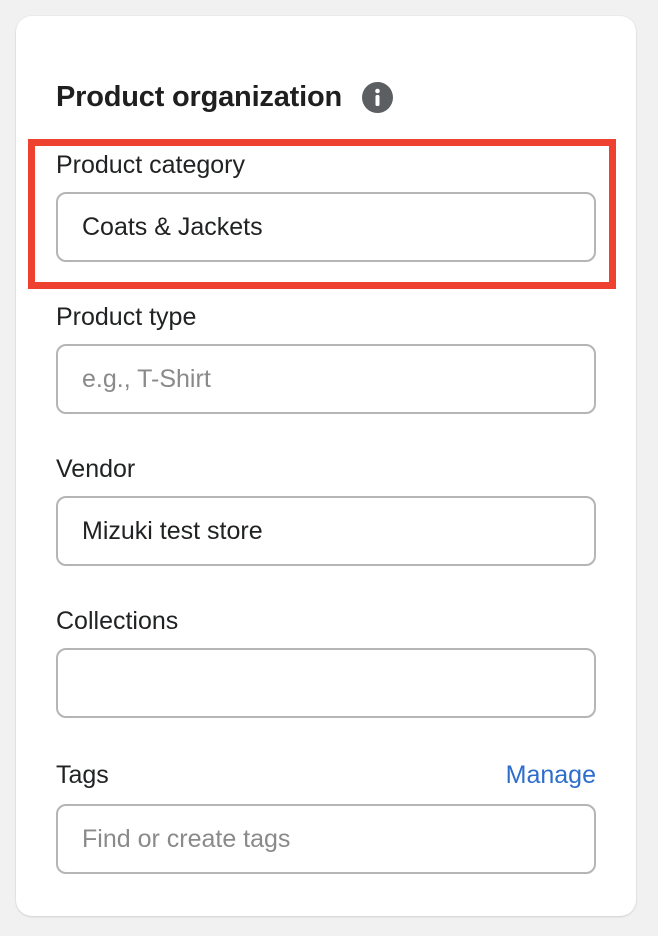 The height and width of the screenshot is (936, 658). I want to click on product-type-input, so click(326, 379).